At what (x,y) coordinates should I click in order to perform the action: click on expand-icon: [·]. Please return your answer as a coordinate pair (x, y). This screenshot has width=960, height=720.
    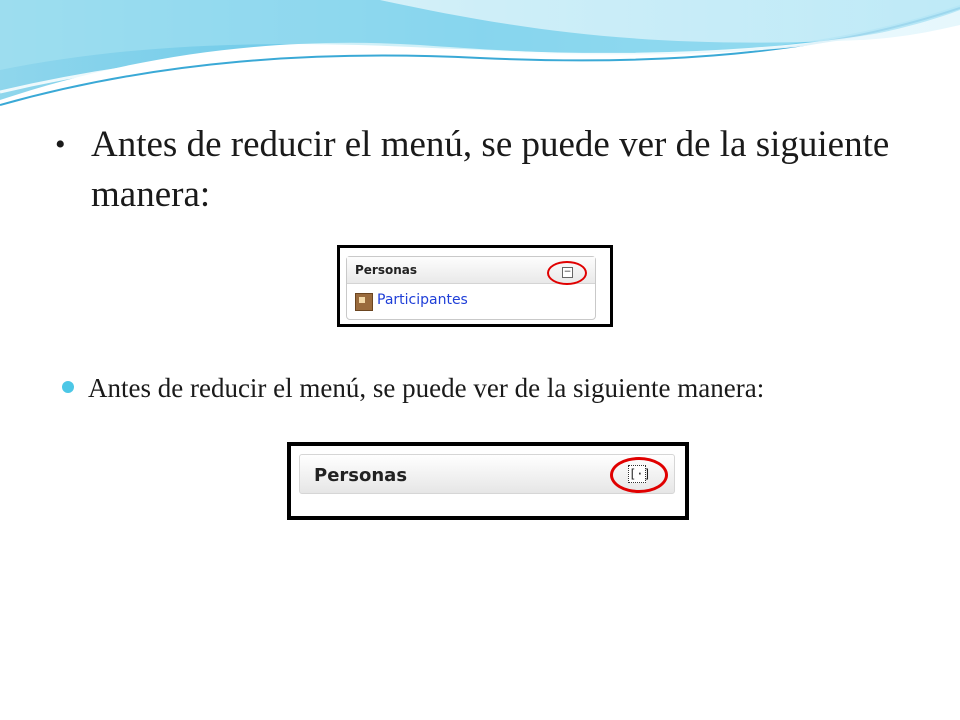
    Looking at the image, I should click on (639, 474).